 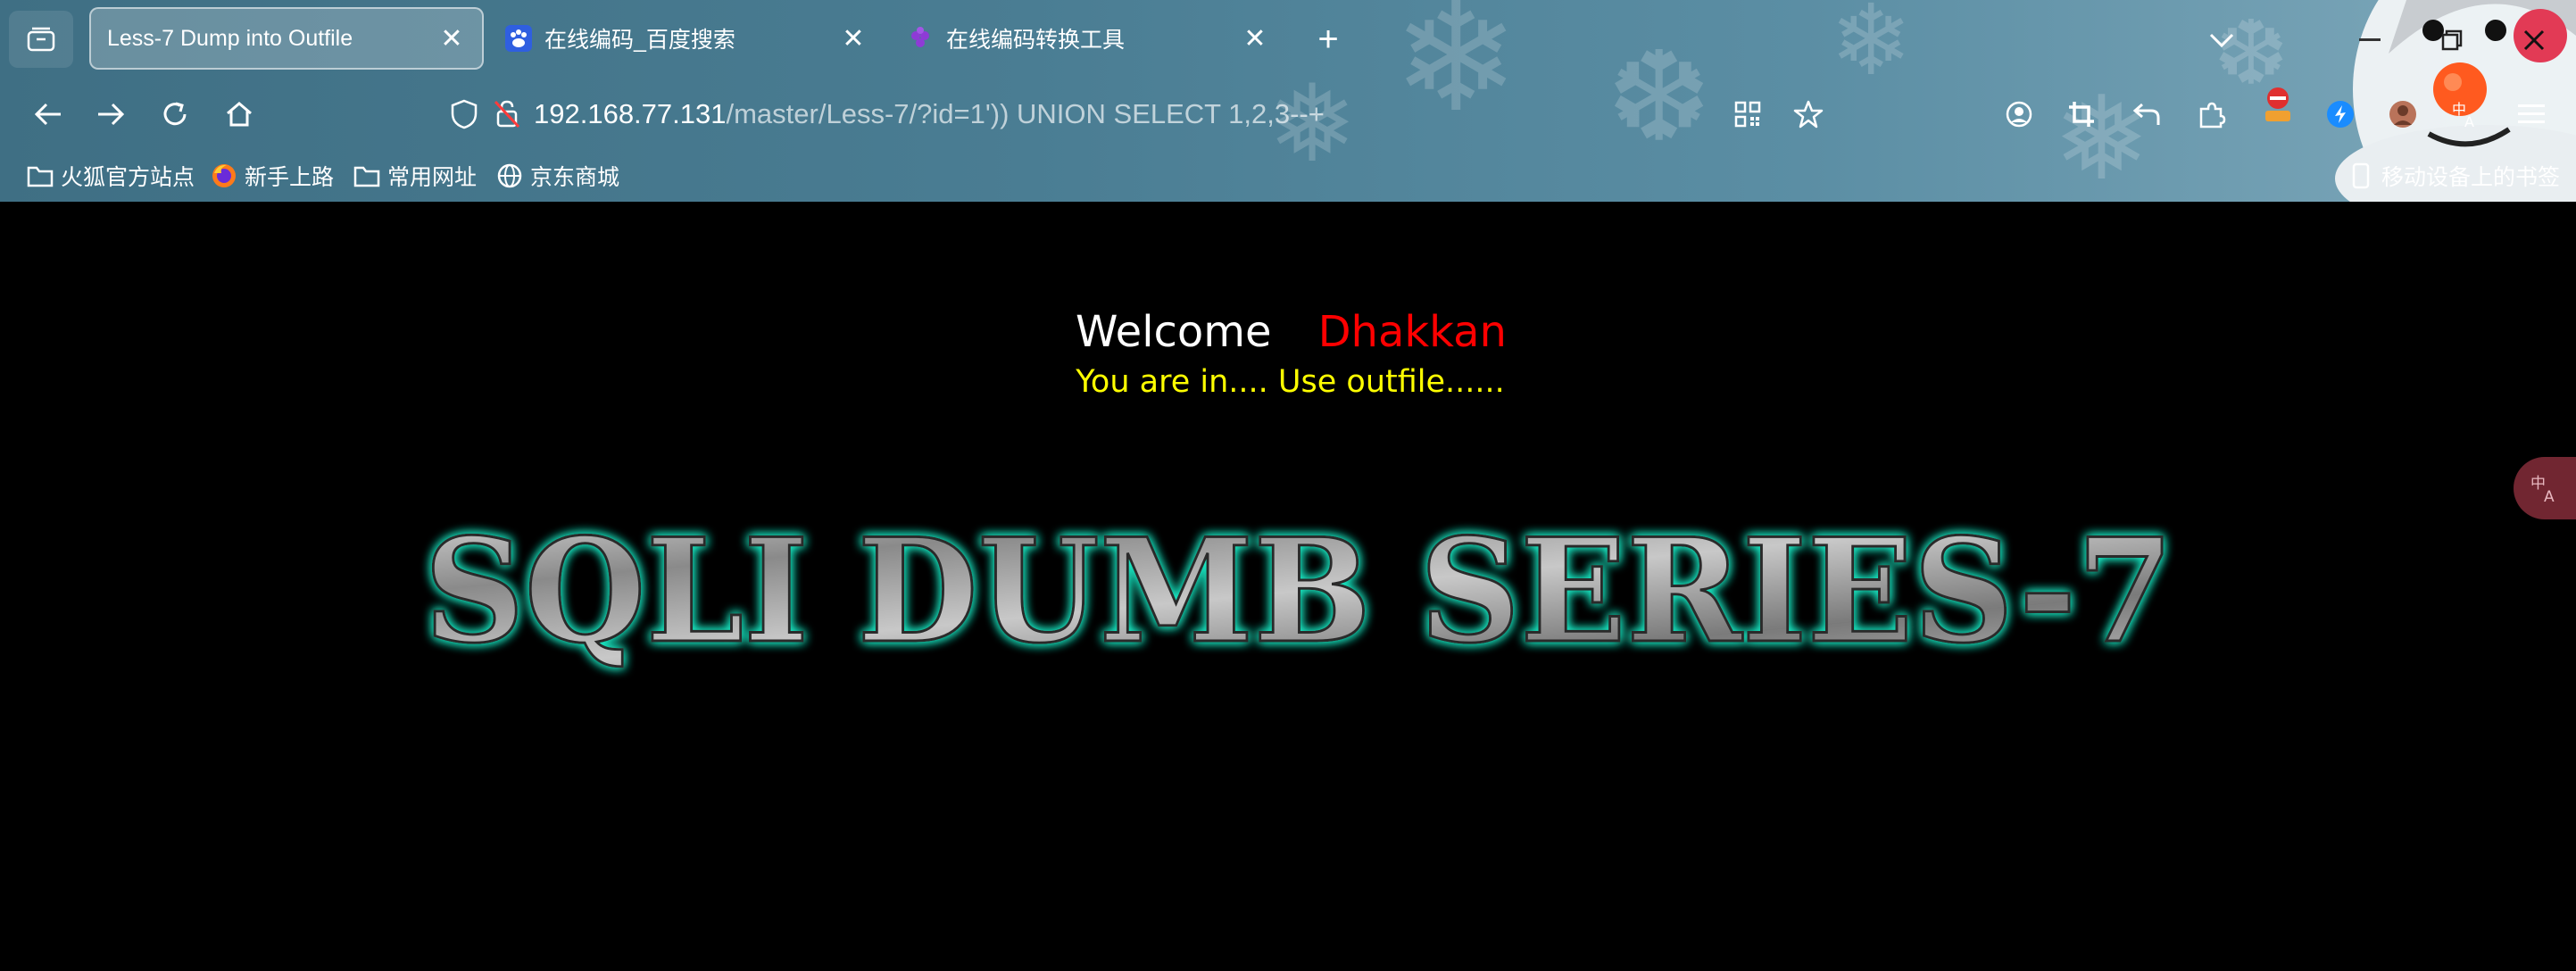 What do you see at coordinates (1412, 332) in the screenshot?
I see `user-name: Dhakkan` at bounding box center [1412, 332].